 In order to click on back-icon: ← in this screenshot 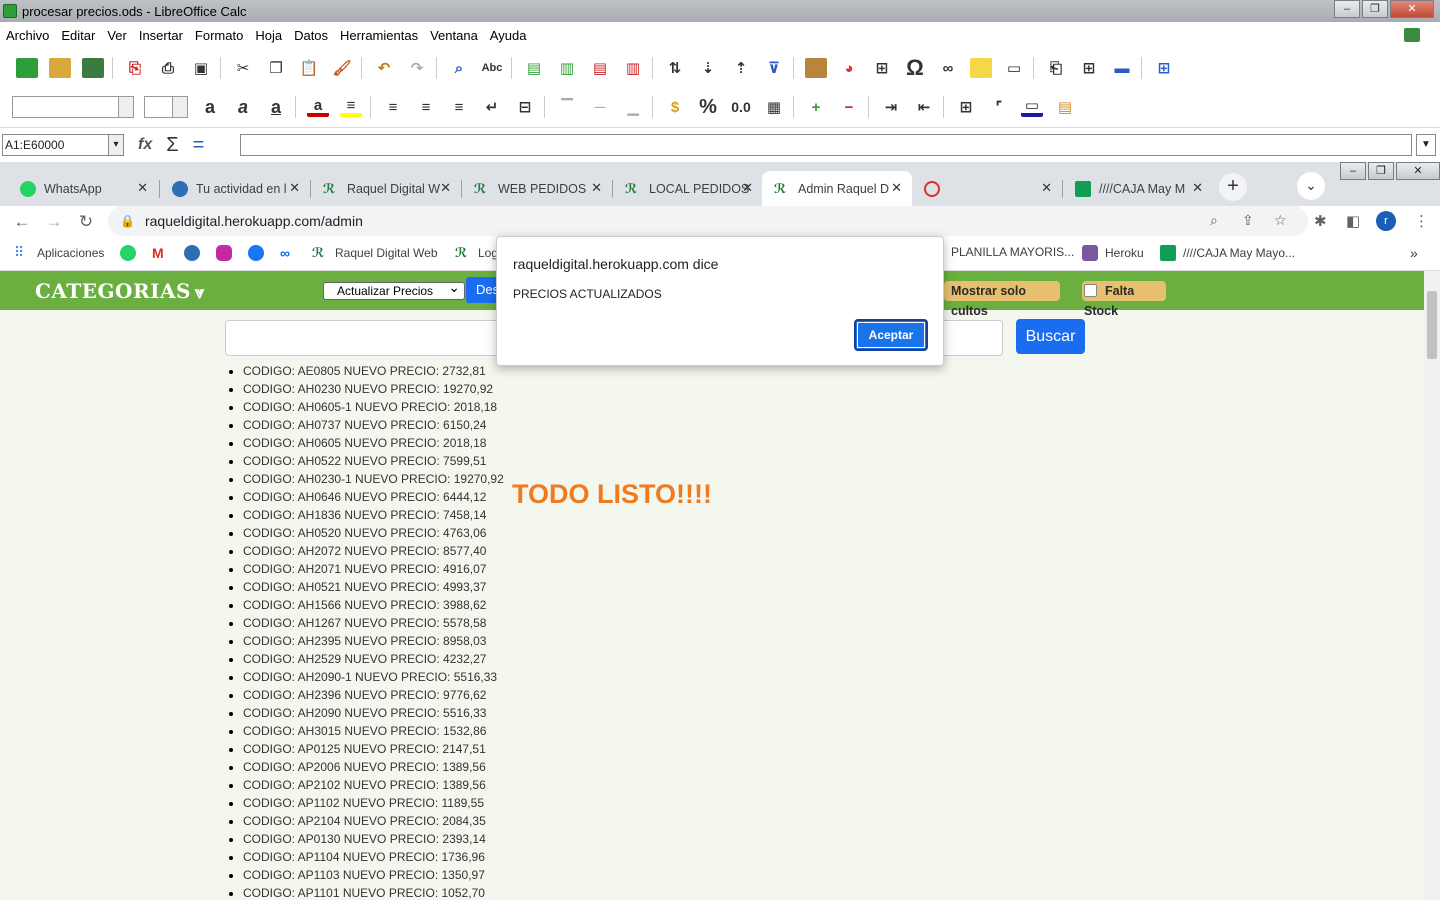, I will do `click(22, 222)`.